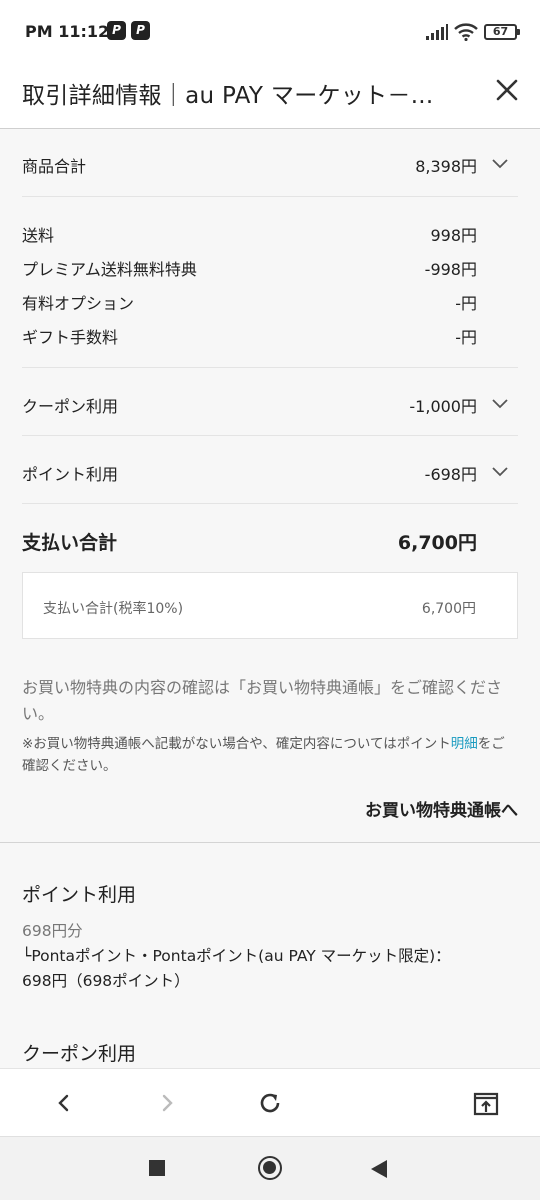  What do you see at coordinates (453, 235) in the screenshot?
I see `shipping-value: 998円` at bounding box center [453, 235].